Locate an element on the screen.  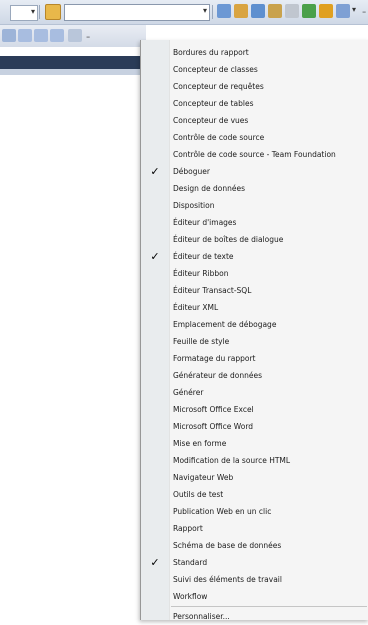
properties-icon is located at coordinates (241, 11).